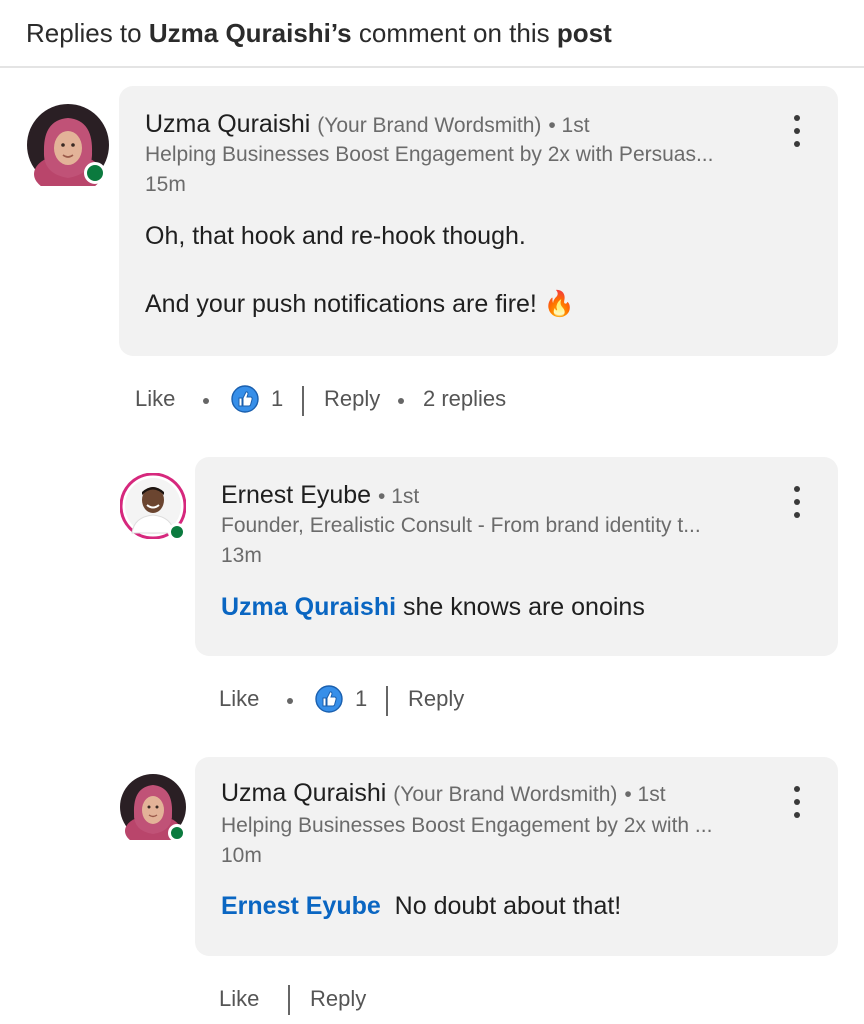  Describe the element at coordinates (433, 607) in the screenshot. I see `reply-text: Uzma Quraishi she knows are onoins` at that location.